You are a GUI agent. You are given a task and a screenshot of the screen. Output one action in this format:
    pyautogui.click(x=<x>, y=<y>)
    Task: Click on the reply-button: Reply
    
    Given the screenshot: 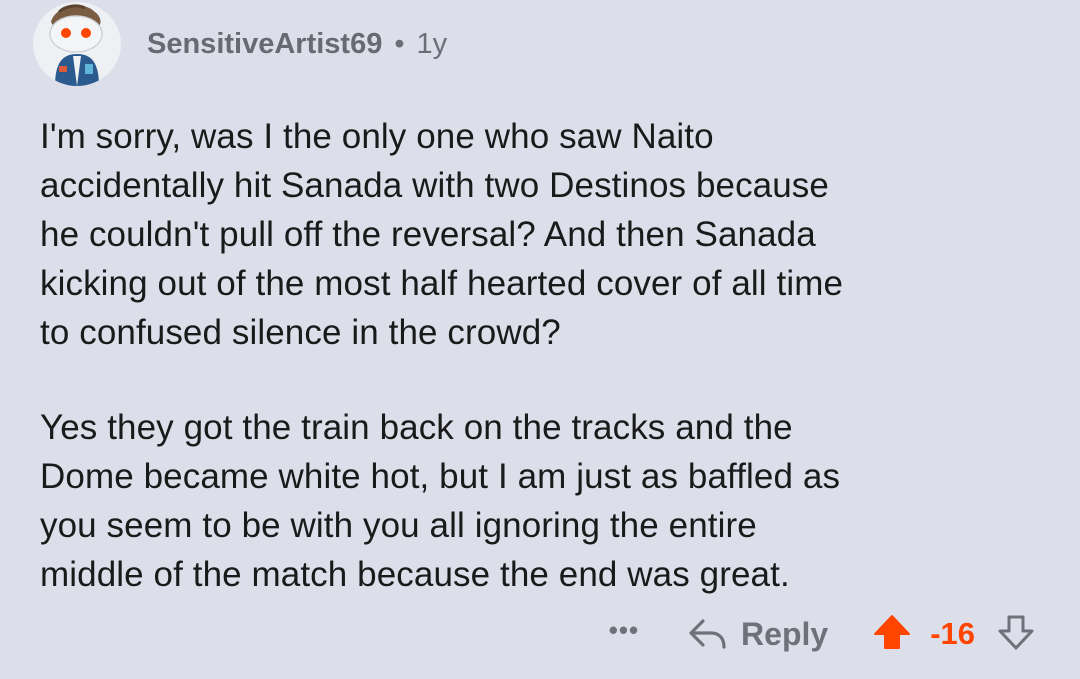 What is the action you would take?
    pyautogui.click(x=757, y=634)
    